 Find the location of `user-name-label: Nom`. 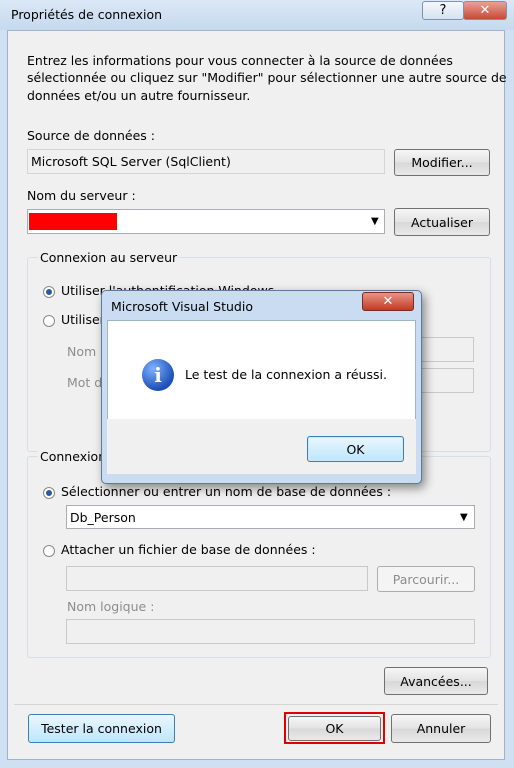

user-name-label: Nom is located at coordinates (82, 351).